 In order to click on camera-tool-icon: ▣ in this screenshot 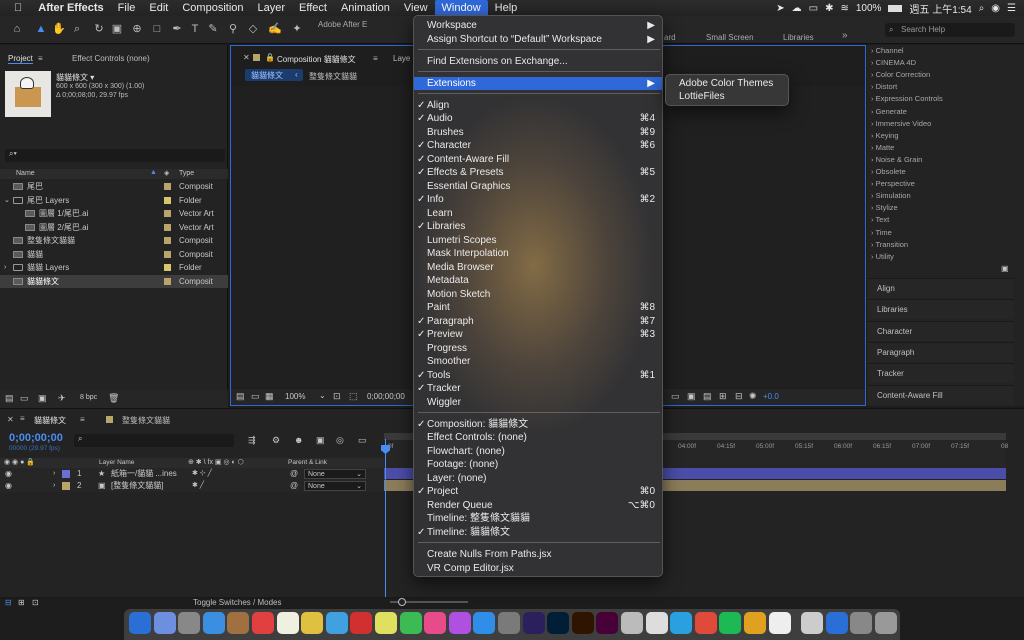, I will do `click(117, 29)`.